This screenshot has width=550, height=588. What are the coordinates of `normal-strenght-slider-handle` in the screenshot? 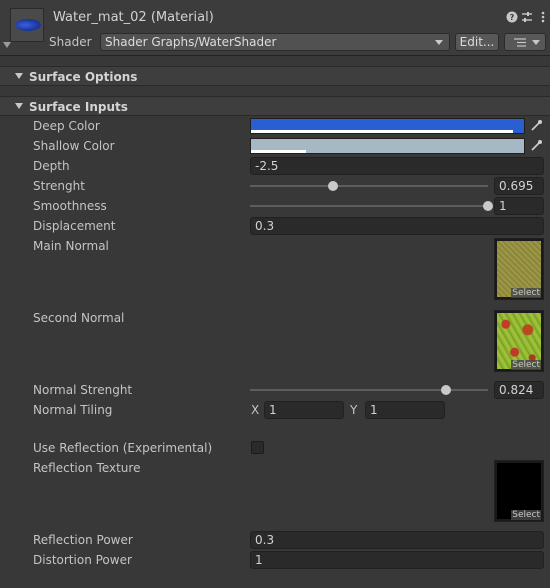 It's located at (446, 390).